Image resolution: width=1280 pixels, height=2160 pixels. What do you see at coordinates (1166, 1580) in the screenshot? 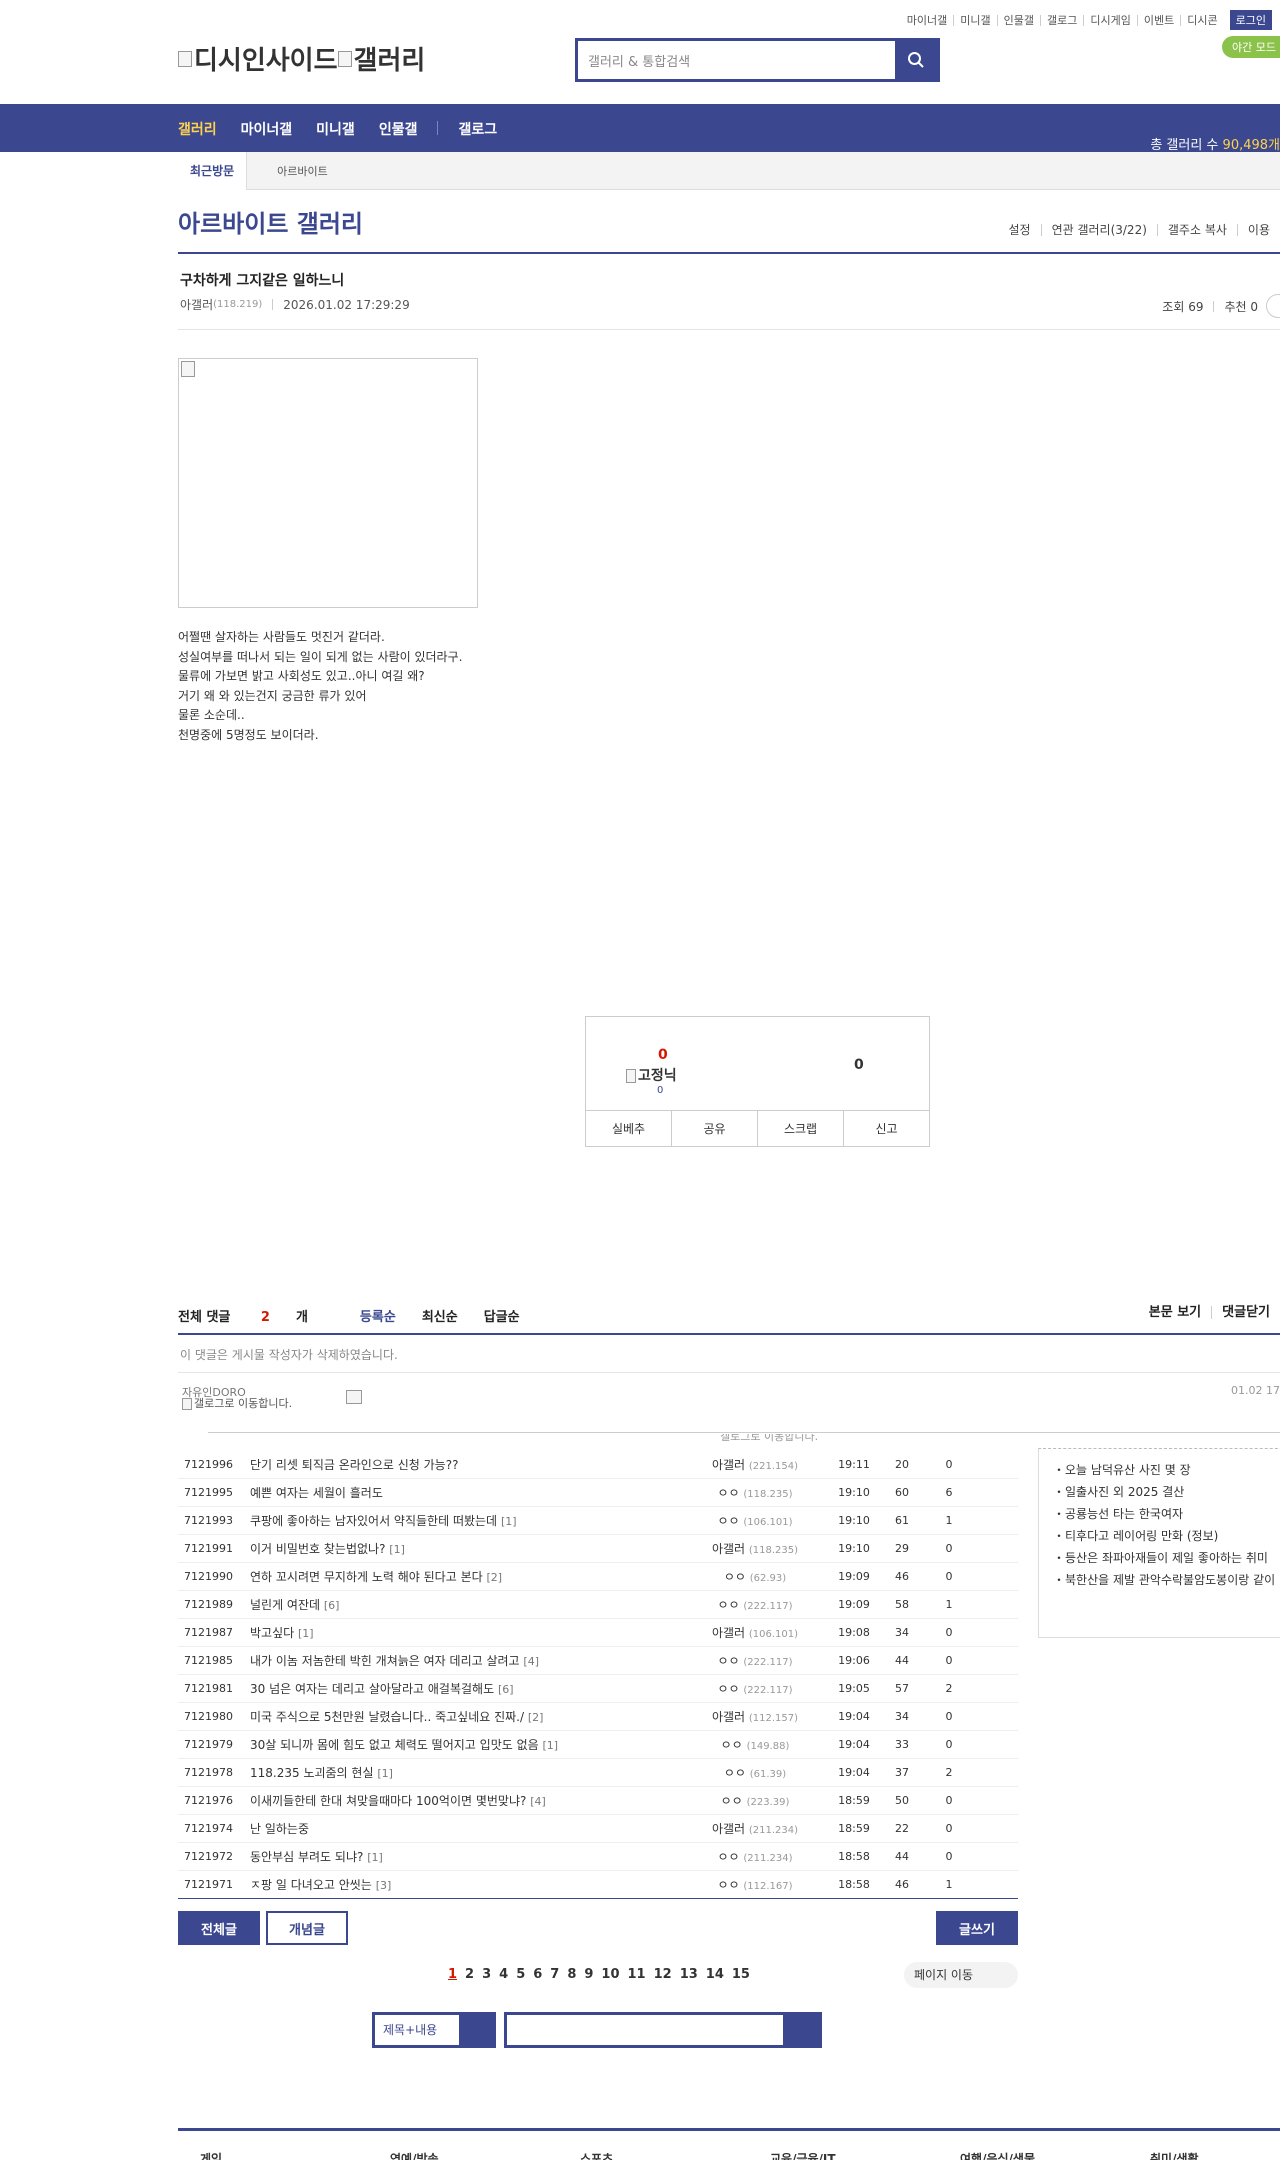
I see `side-news-item: ・북한산을 제발 관악수락불암도봉이랑 같이` at bounding box center [1166, 1580].